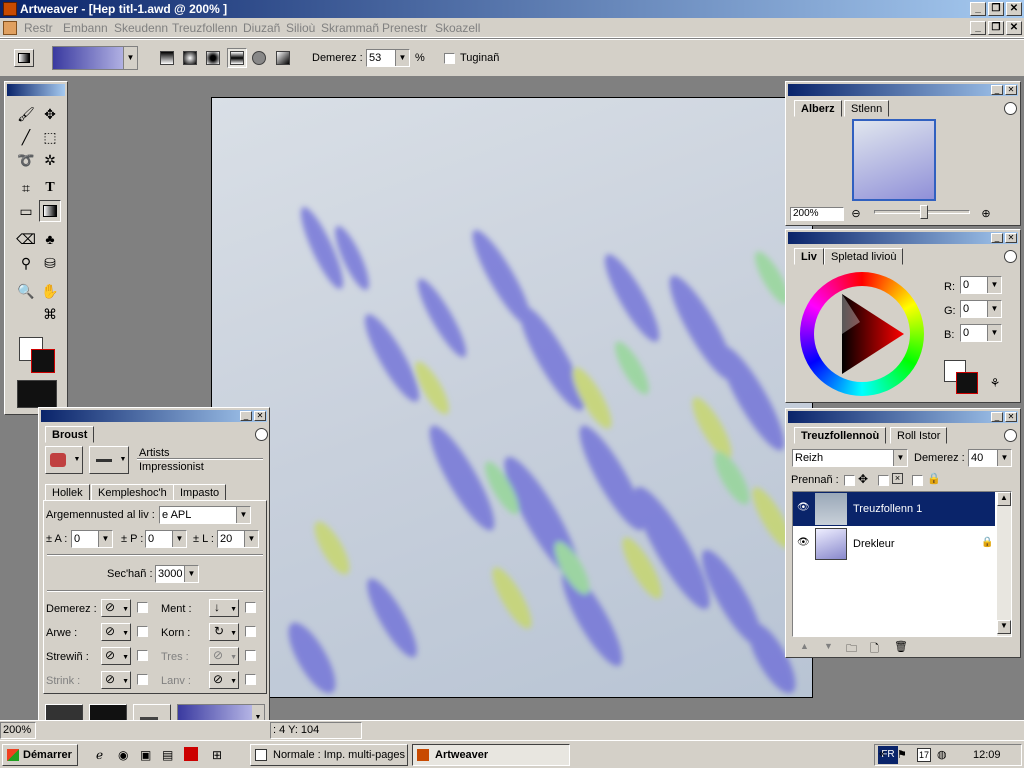  I want to click on p-combo: 0 ▼, so click(166, 539).